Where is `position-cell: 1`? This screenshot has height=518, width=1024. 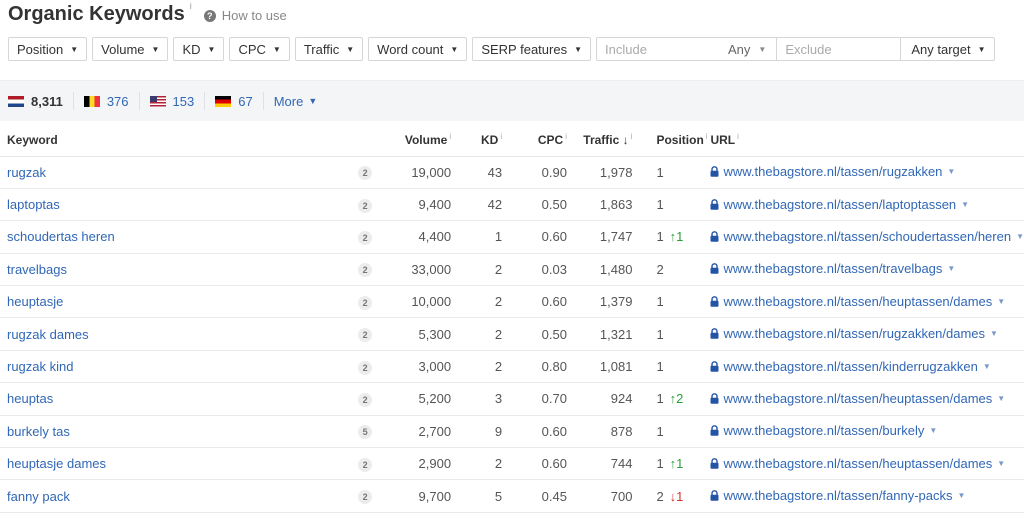 position-cell: 1 is located at coordinates (670, 172).